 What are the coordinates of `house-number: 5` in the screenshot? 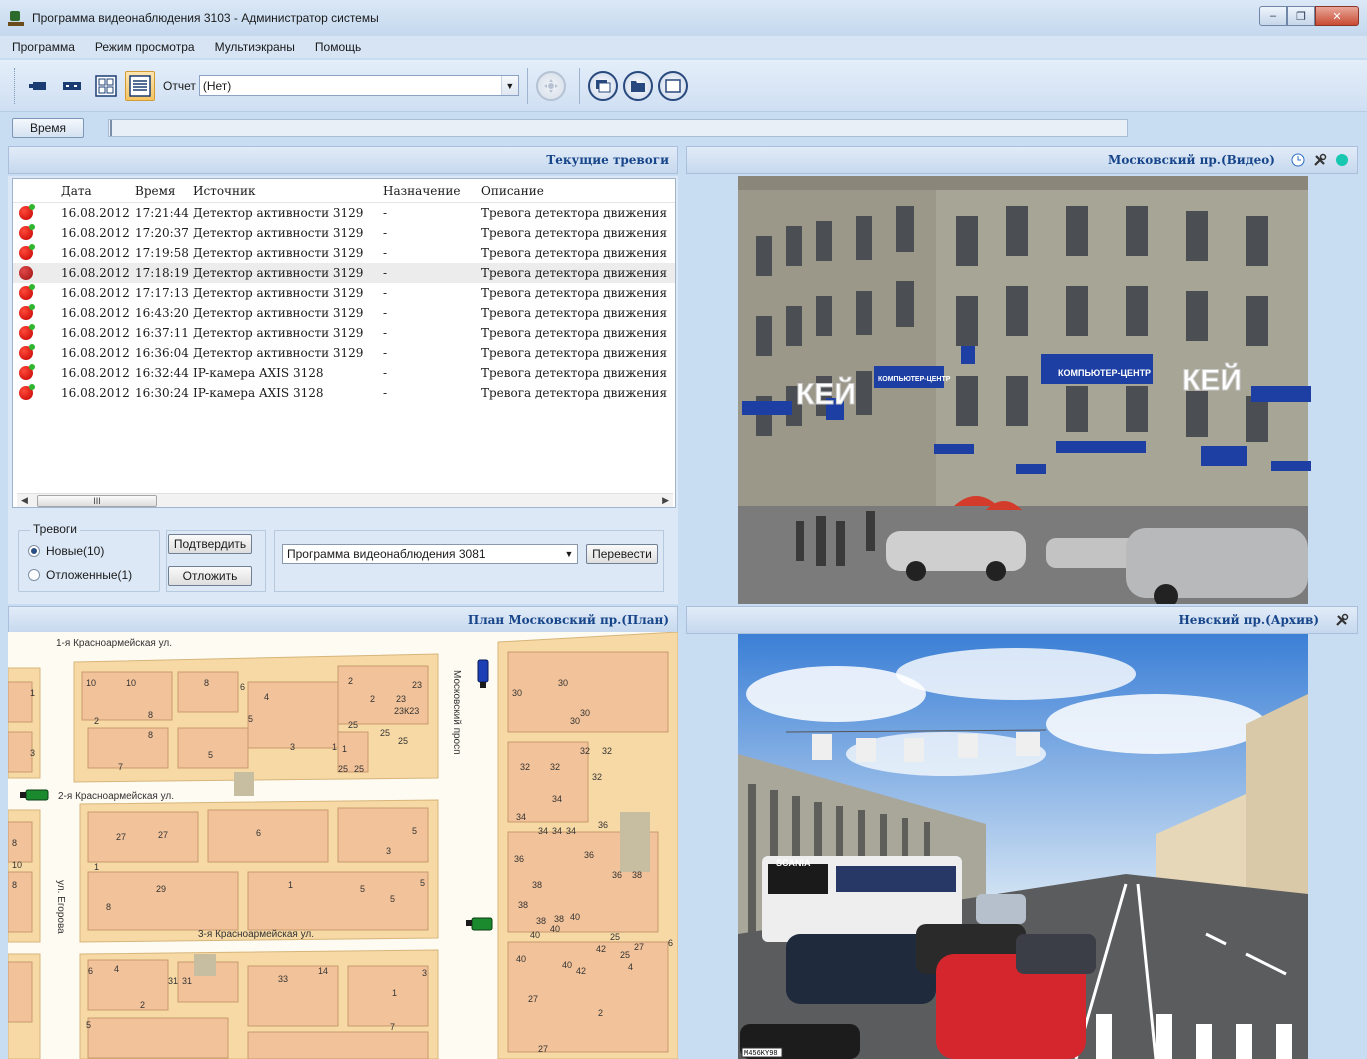 It's located at (210, 755).